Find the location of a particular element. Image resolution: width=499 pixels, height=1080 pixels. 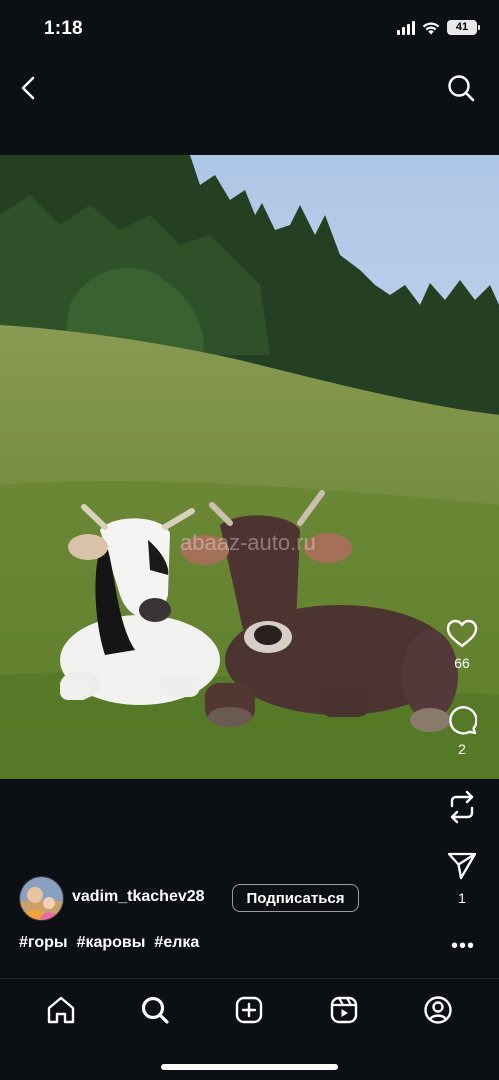

comment-button: 2 is located at coordinates (462, 731).